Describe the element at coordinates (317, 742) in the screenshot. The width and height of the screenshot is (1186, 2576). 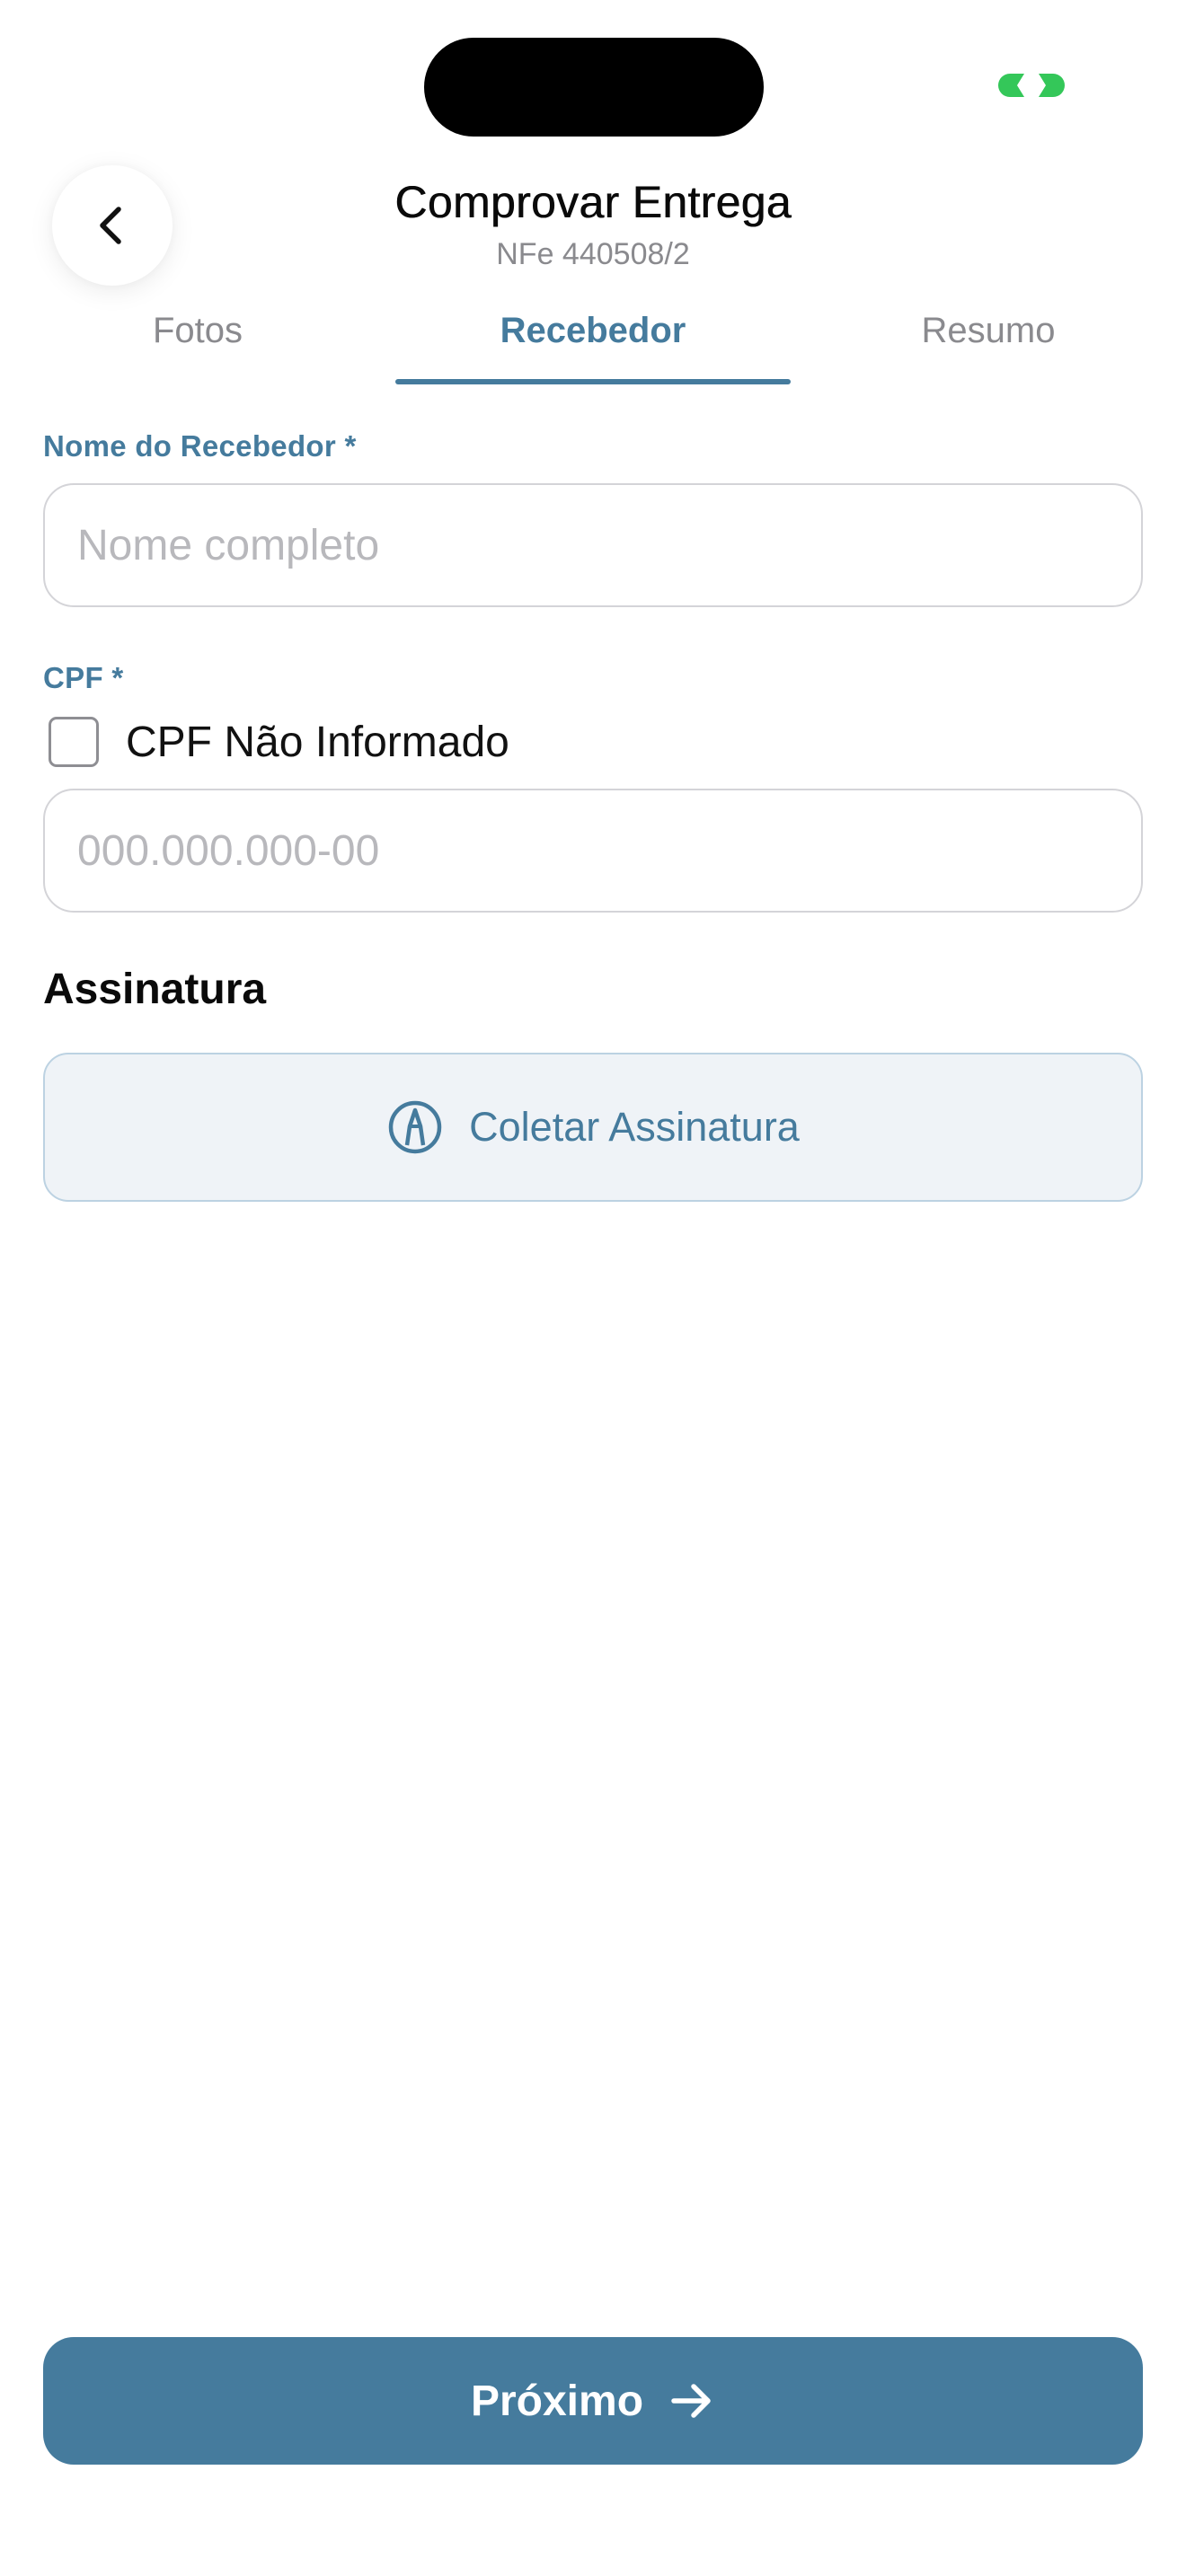
I see `cpf-not-informed-label: CPF Não Informado` at that location.